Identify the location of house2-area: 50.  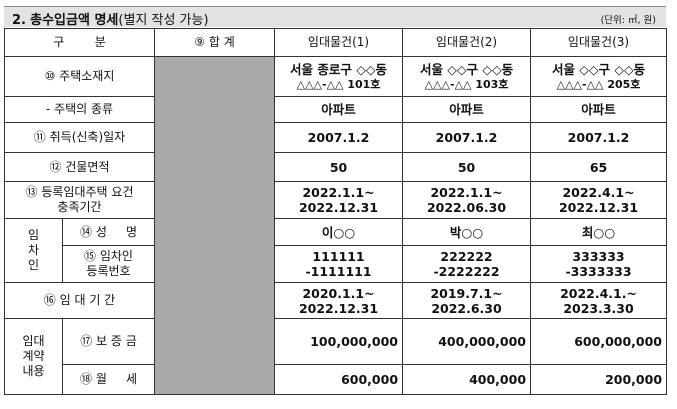
(467, 167).